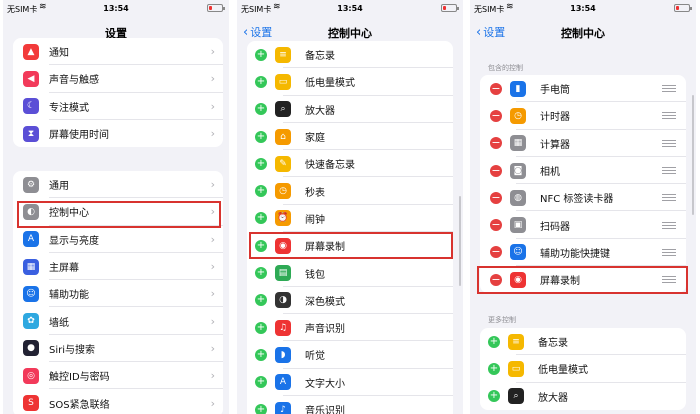 Image resolution: width=700 pixels, height=414 pixels. Describe the element at coordinates (31, 184) in the screenshot. I see `gear-icon: ⚙` at that location.